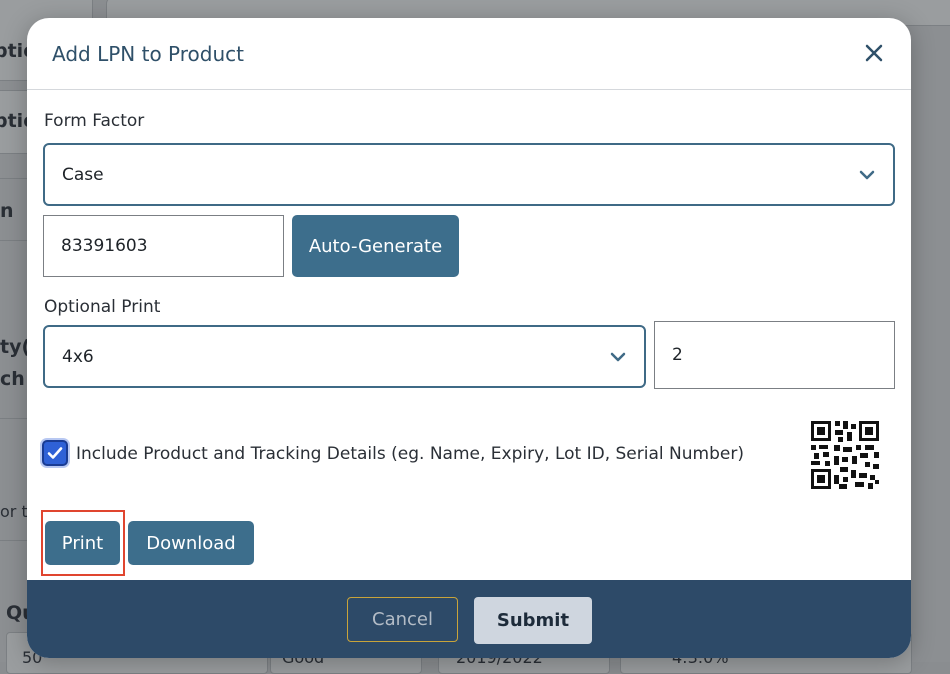 The width and height of the screenshot is (950, 674). Describe the element at coordinates (402, 619) in the screenshot. I see `cancel-button: Cancel` at that location.